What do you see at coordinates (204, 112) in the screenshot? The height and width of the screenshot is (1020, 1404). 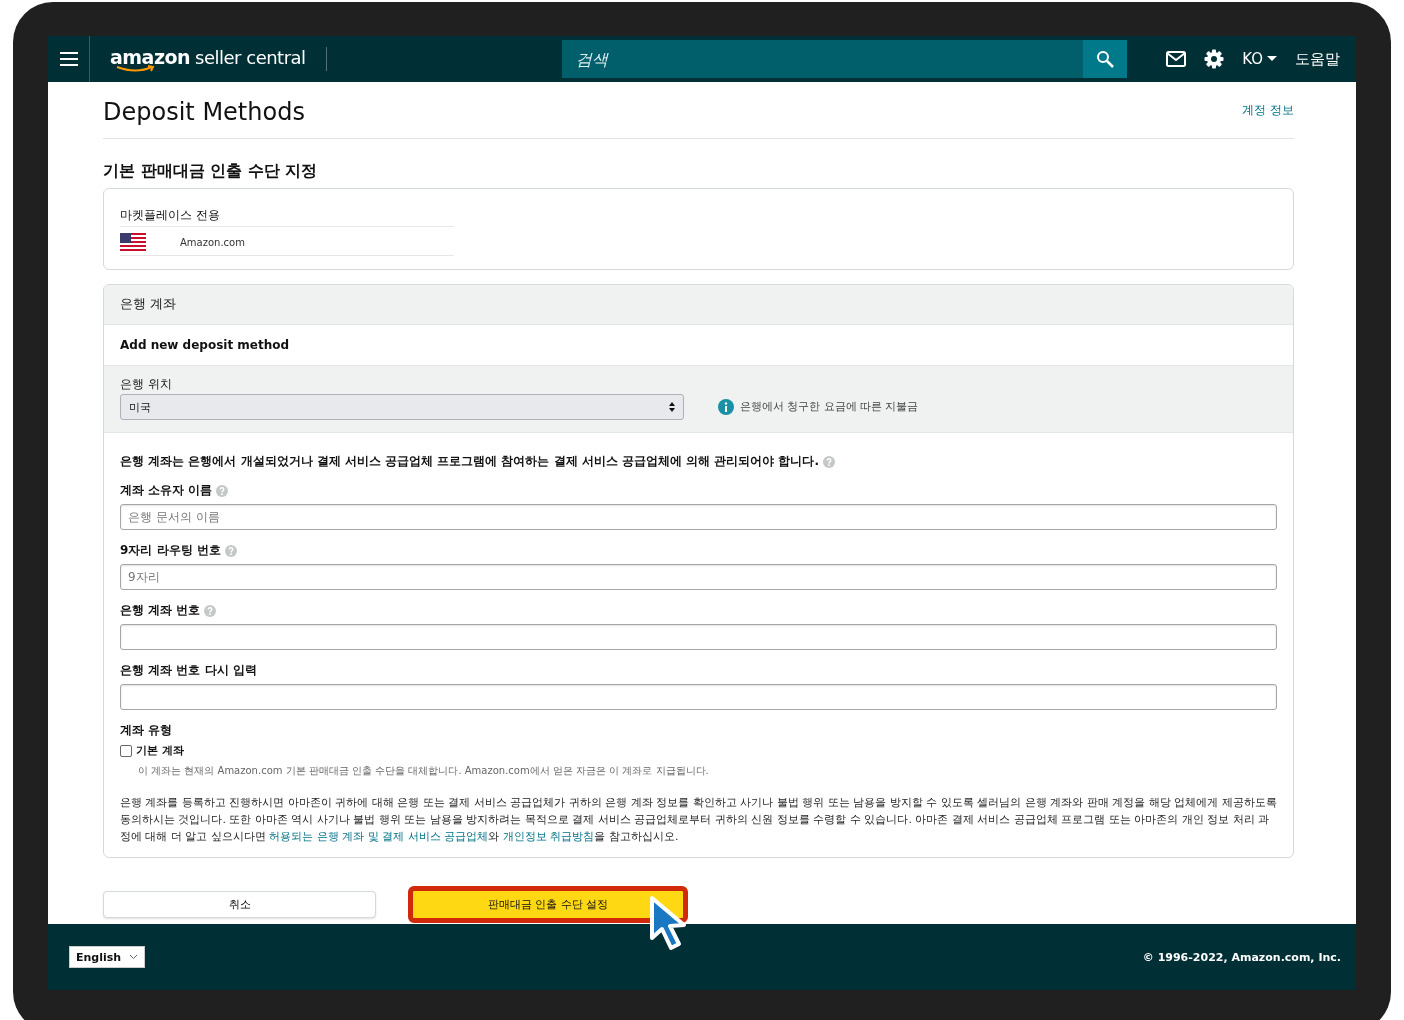 I see `page-title: Deposit Methods` at bounding box center [204, 112].